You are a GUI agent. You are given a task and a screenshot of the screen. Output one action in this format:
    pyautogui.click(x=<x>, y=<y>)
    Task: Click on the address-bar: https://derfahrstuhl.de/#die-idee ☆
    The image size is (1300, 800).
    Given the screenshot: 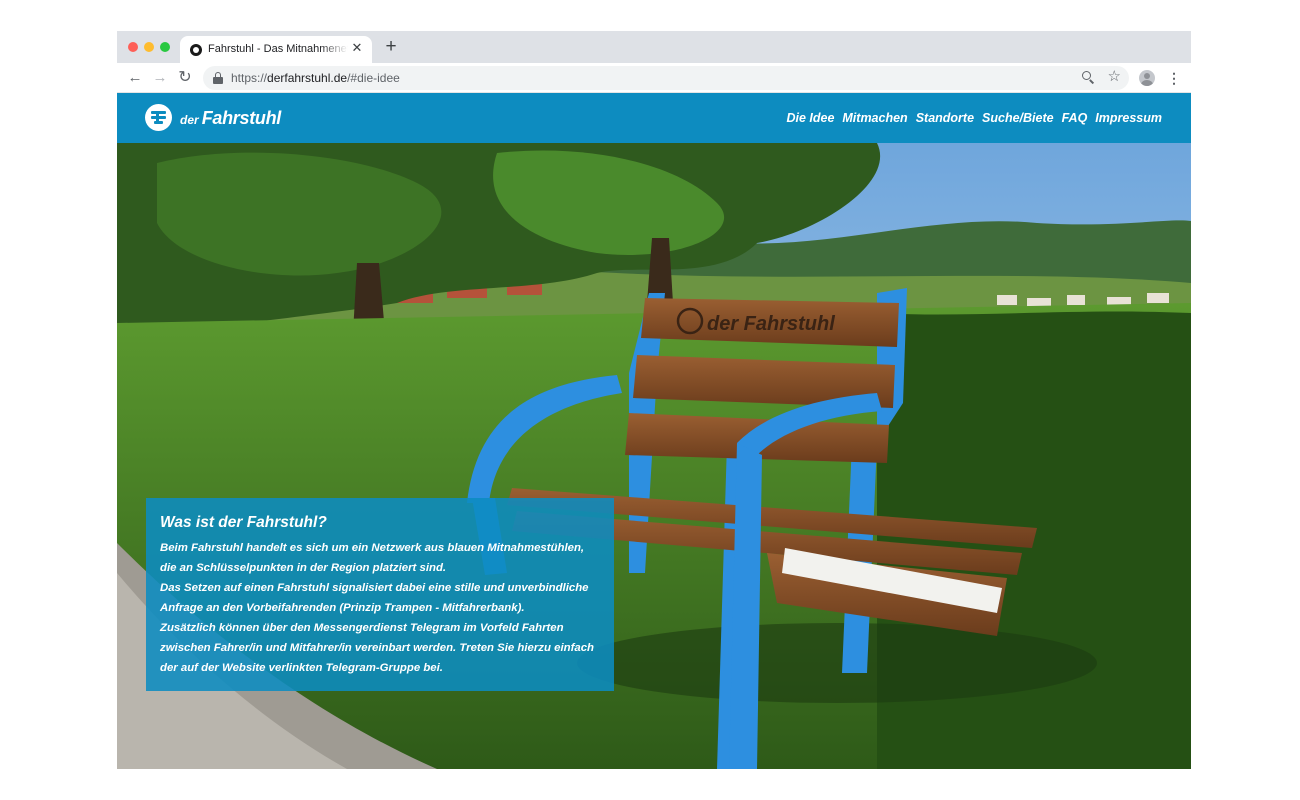 What is the action you would take?
    pyautogui.click(x=666, y=78)
    